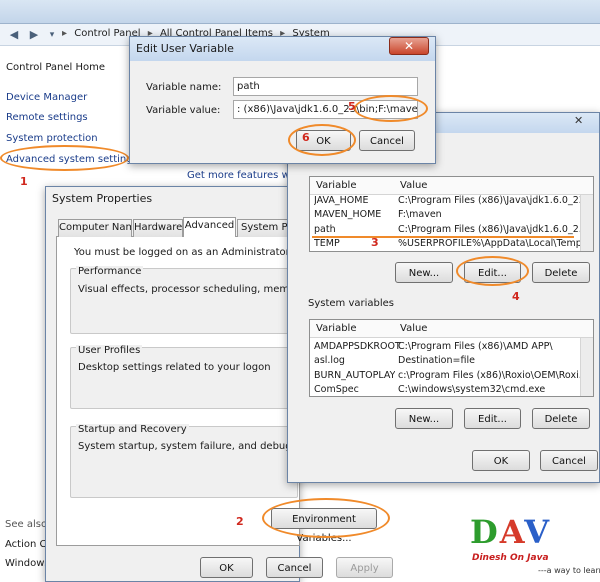 The width and height of the screenshot is (600, 582). What do you see at coordinates (443, 237) in the screenshot?
I see `highlight-underline-path-row` at bounding box center [443, 237].